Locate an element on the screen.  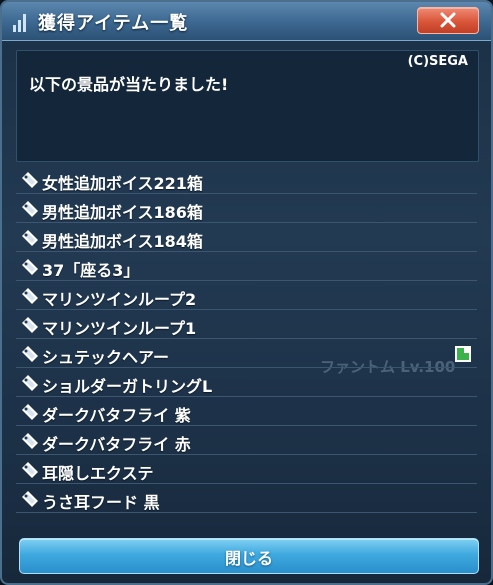
window-title: 獲得アイテム一覧 is located at coordinates (113, 23).